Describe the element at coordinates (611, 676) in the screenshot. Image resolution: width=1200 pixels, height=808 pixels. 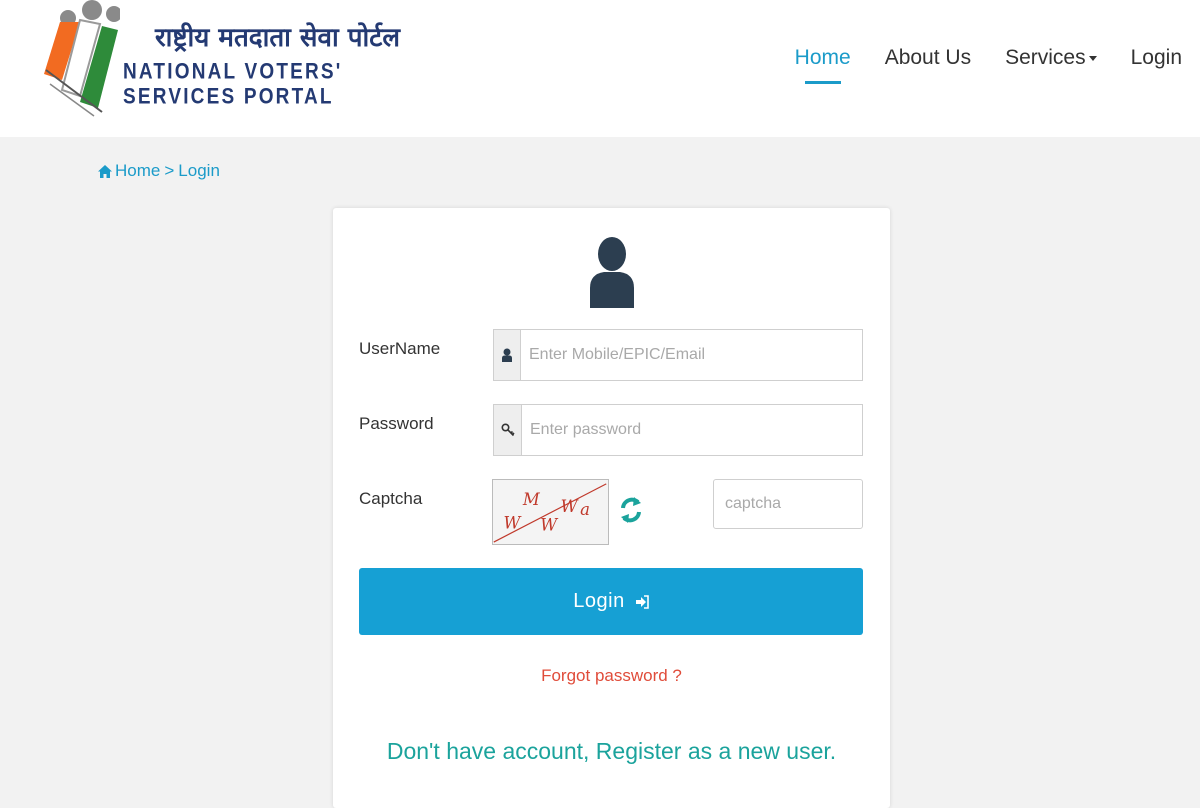
I see `forgot-password-link: Forgot password ?` at that location.